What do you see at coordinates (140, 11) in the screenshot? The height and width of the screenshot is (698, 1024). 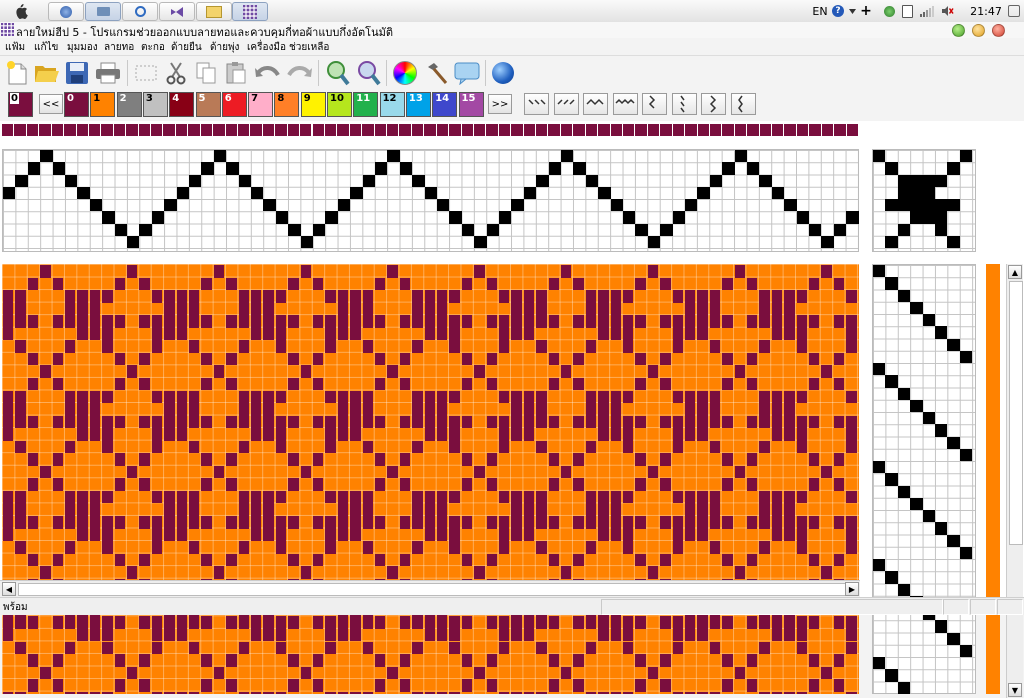 I see `taskbar-quicktime-button` at bounding box center [140, 11].